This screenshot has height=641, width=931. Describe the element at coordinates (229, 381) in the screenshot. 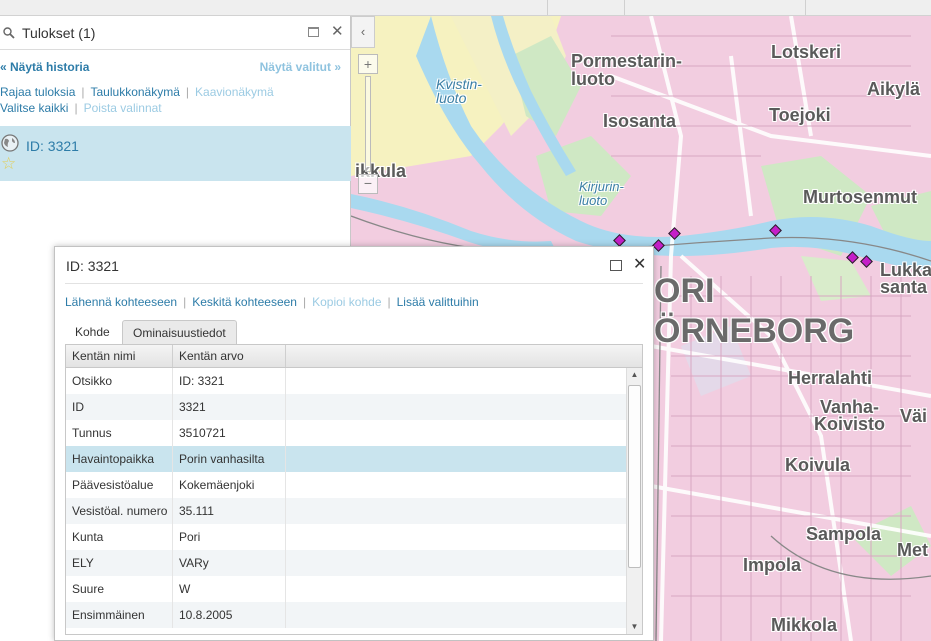

I see `field-value: ID: 3321` at that location.